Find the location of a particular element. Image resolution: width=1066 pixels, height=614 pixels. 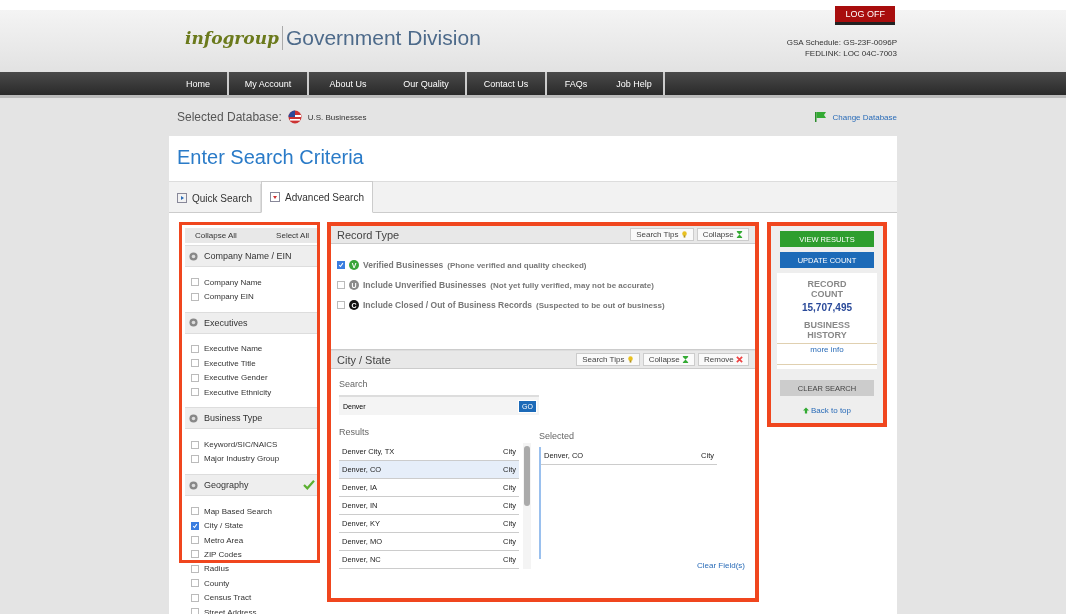

close-icon is located at coordinates (739, 360).